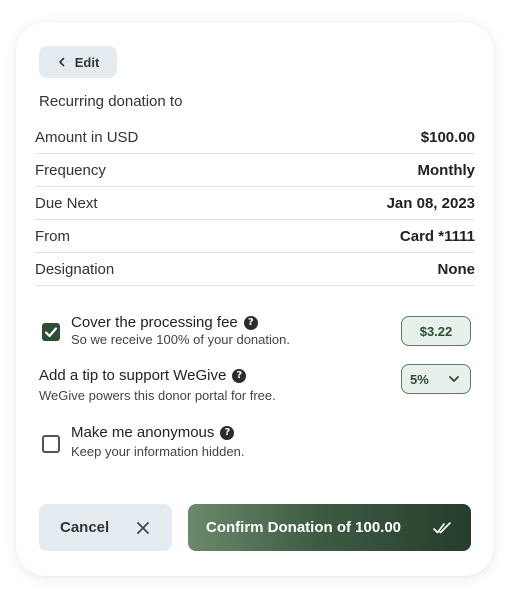 The height and width of the screenshot is (596, 512). I want to click on summary-row-amount: Amount in USD $100.00, so click(255, 137).